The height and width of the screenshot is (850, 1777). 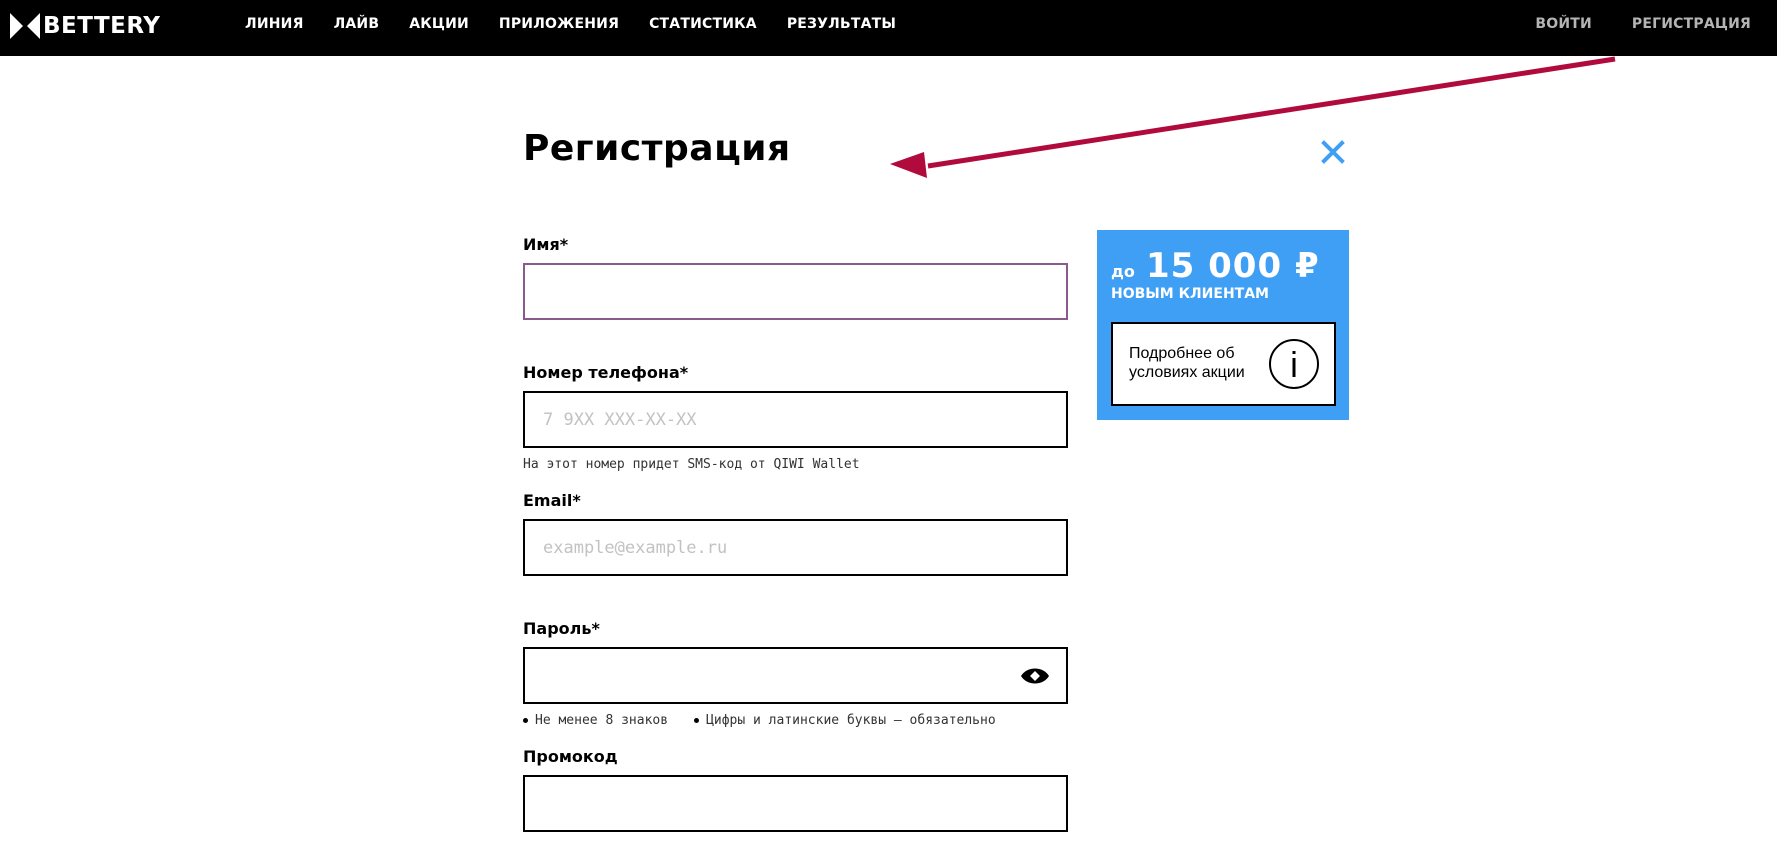 I want to click on nav-item-results: РЕЗУЛЬТАТЫ, so click(x=841, y=24).